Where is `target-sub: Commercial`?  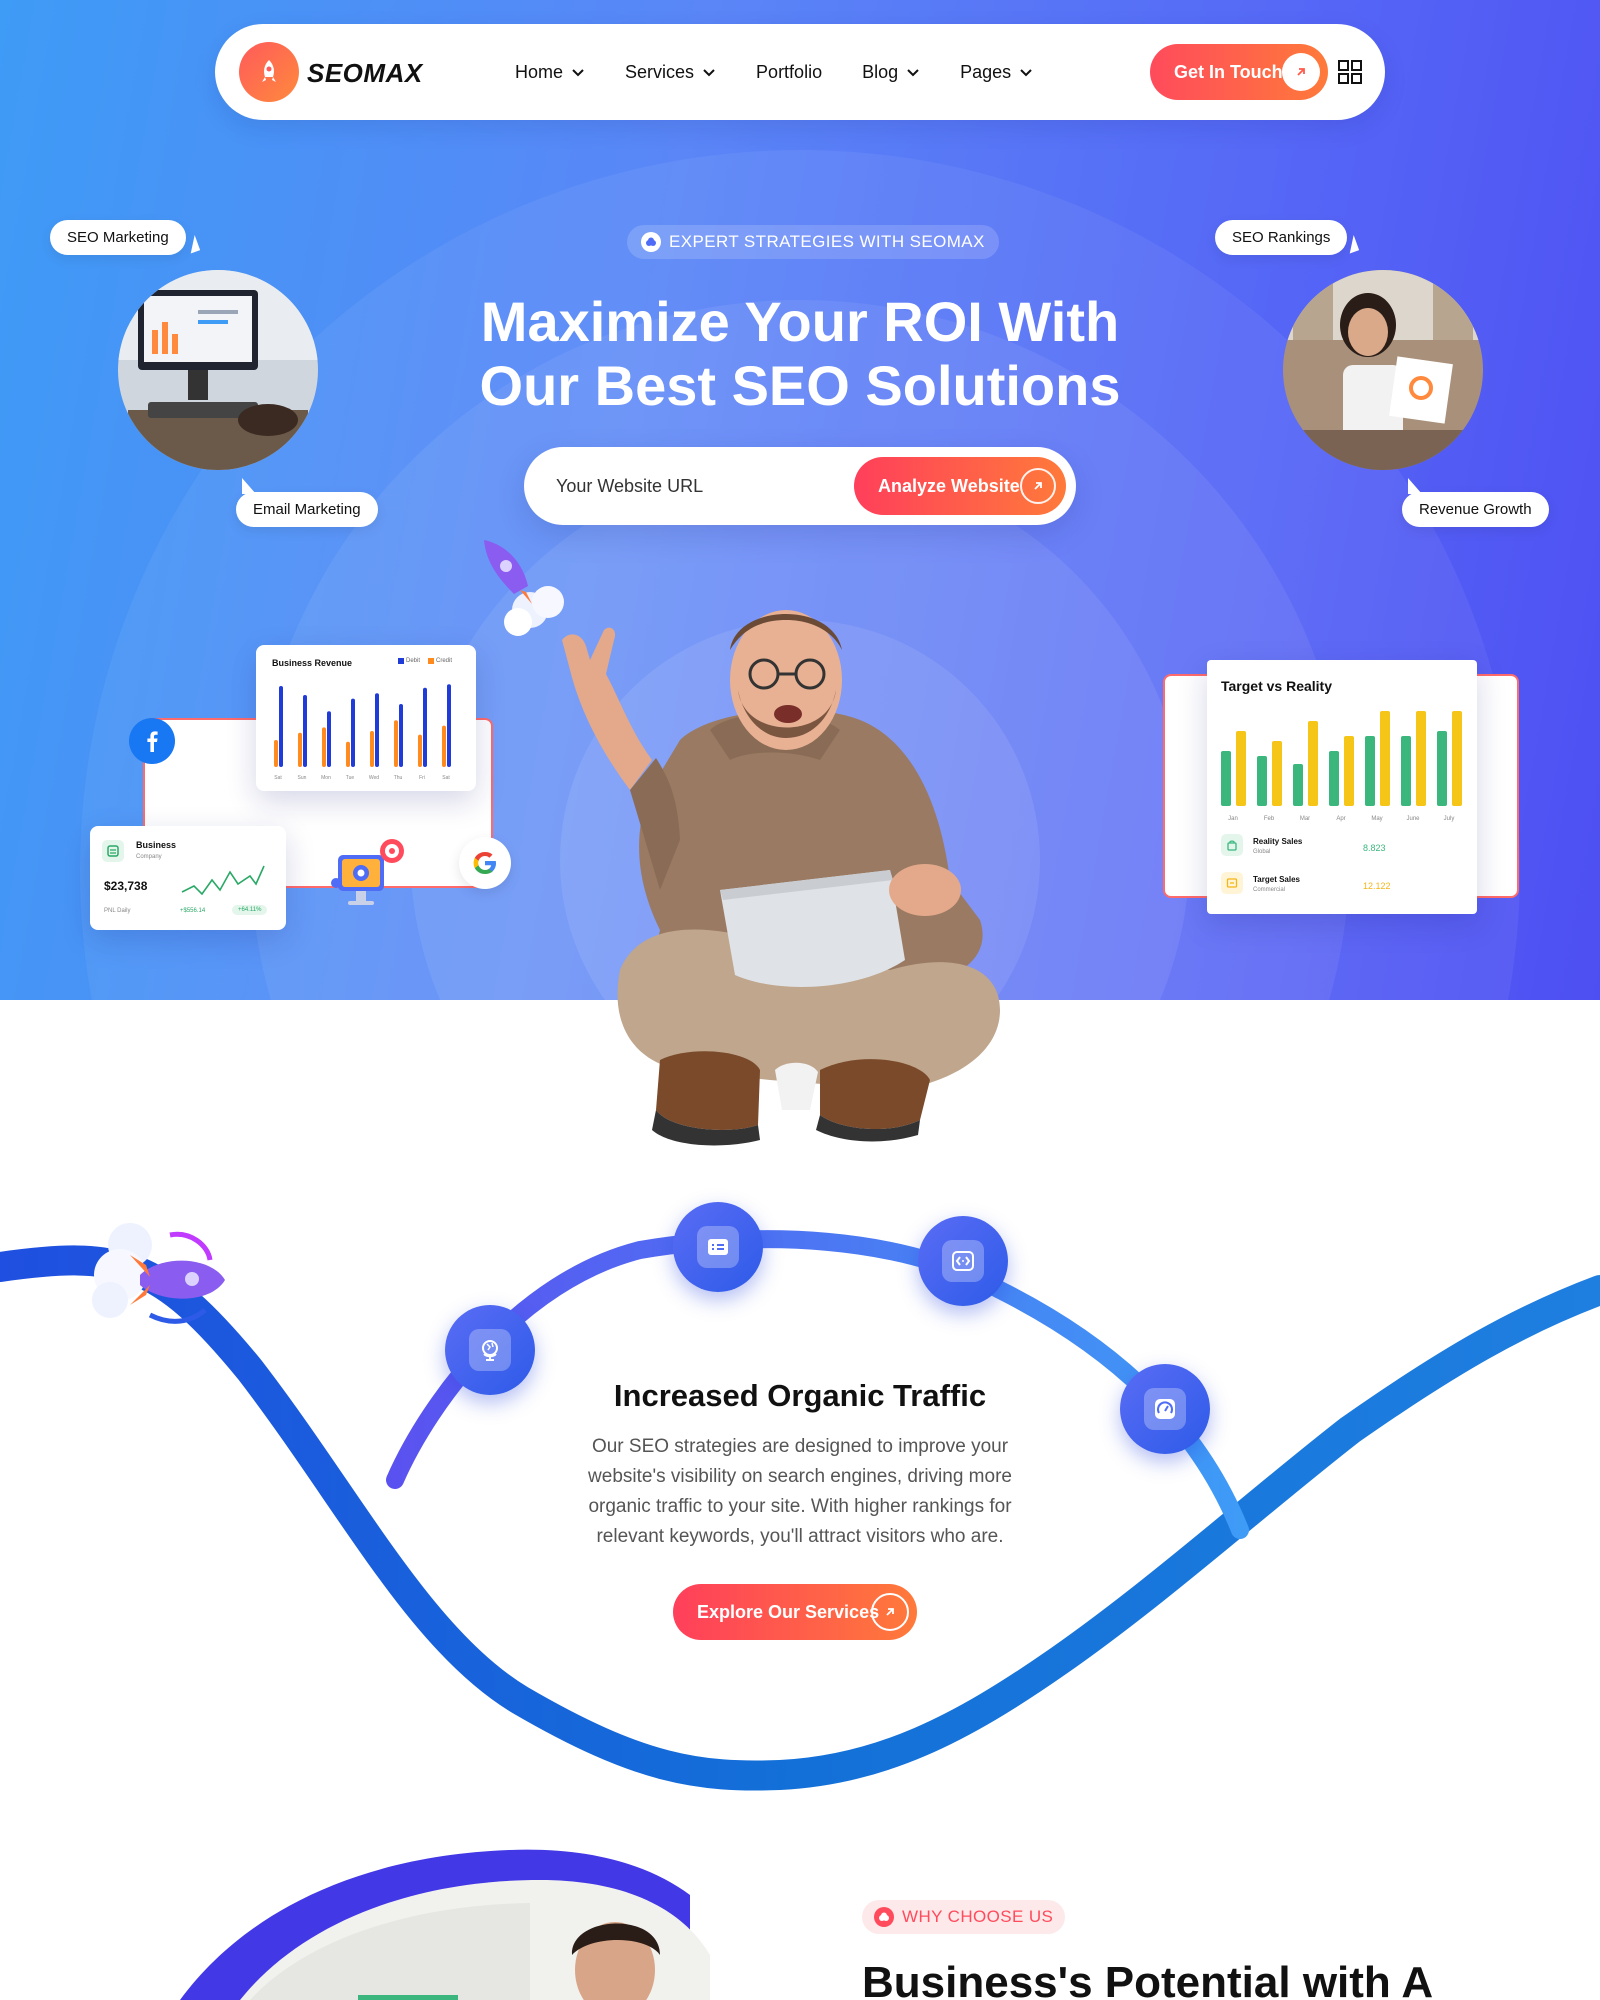 target-sub: Commercial is located at coordinates (1269, 890).